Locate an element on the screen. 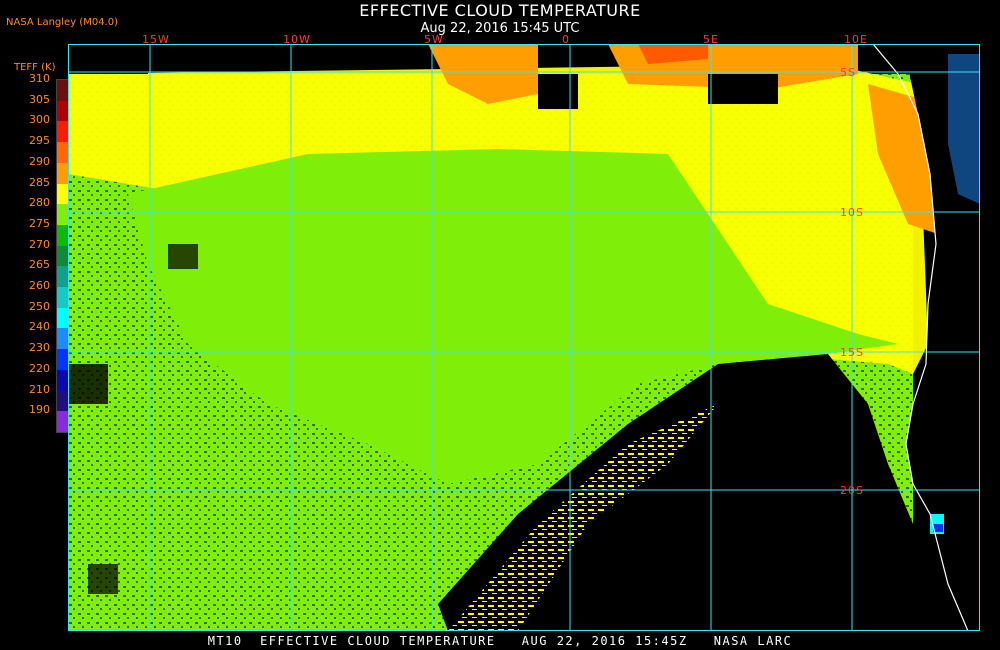 This screenshot has height=650, width=1000. longitude-label: 0 is located at coordinates (566, 39).